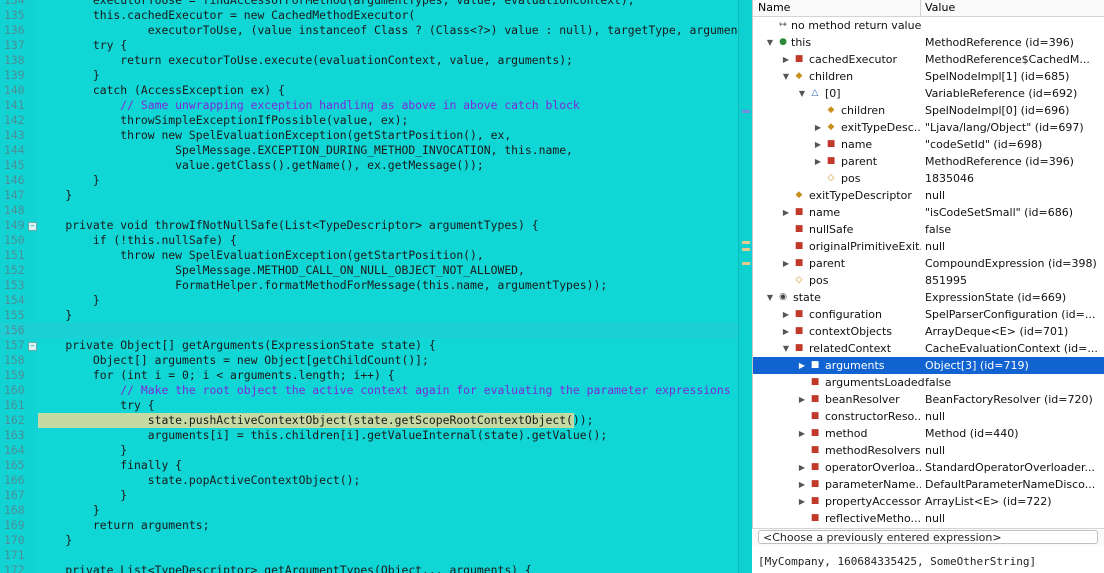 The height and width of the screenshot is (573, 1104). I want to click on tree-row: ◇ pos 1835046, so click(928, 178).